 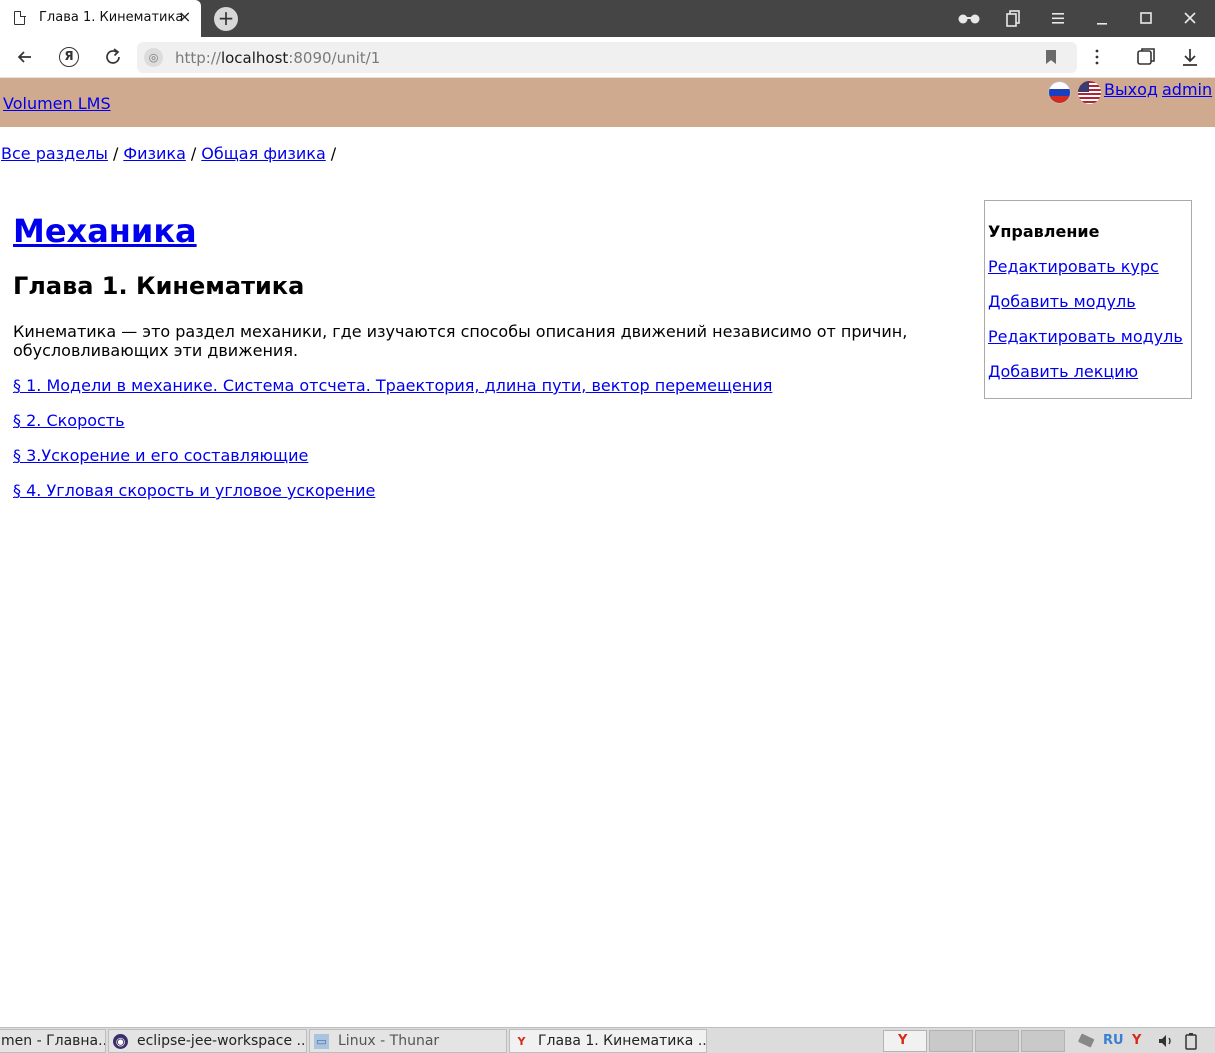 I want to click on close-icon, so click(x=1190, y=21).